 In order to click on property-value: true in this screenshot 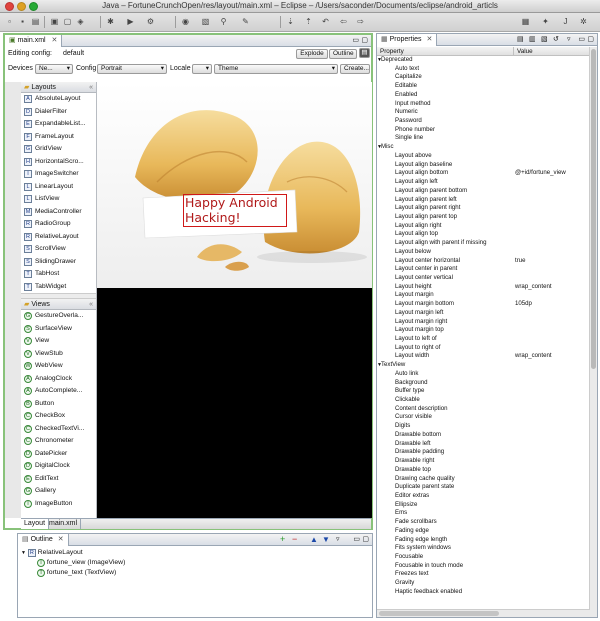, I will do `click(550, 261)`.